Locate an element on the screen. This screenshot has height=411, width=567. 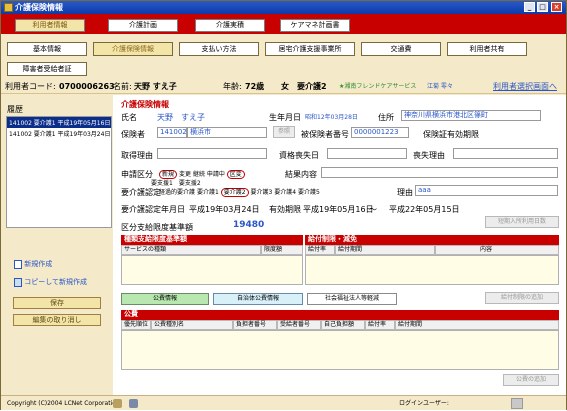
user-sex: 女 is located at coordinates (285, 86).